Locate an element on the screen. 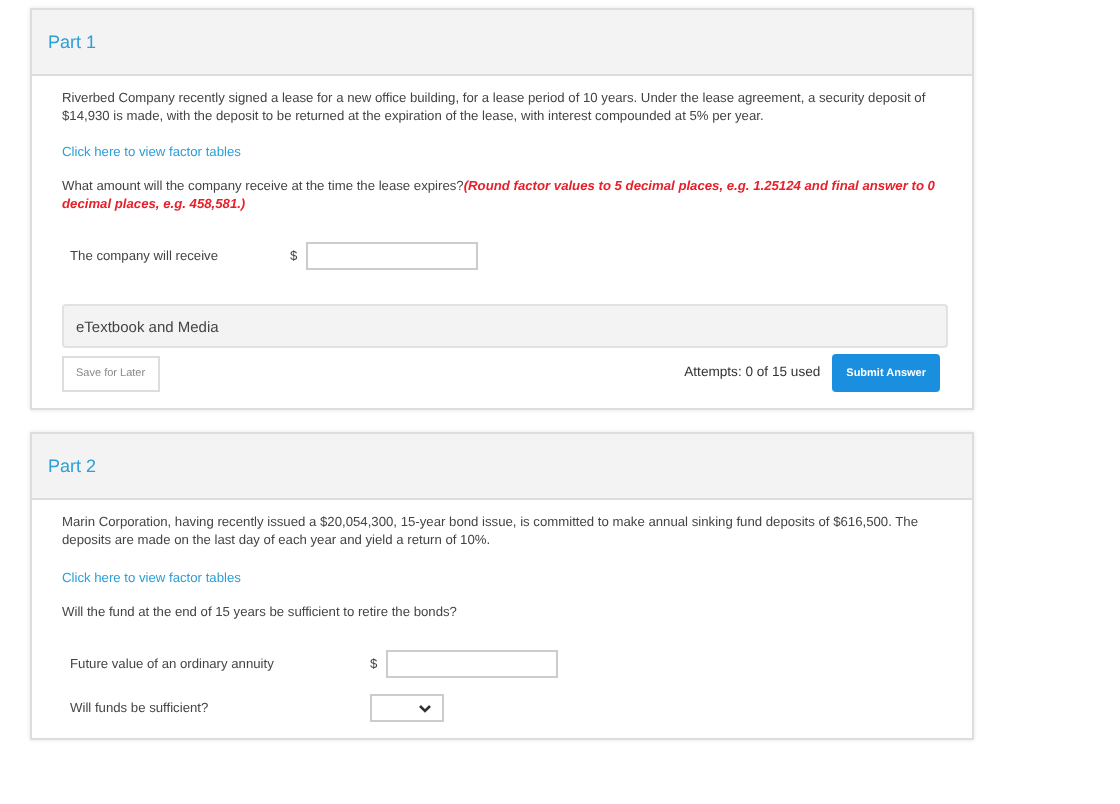  part-title: Part 2 is located at coordinates (72, 466).